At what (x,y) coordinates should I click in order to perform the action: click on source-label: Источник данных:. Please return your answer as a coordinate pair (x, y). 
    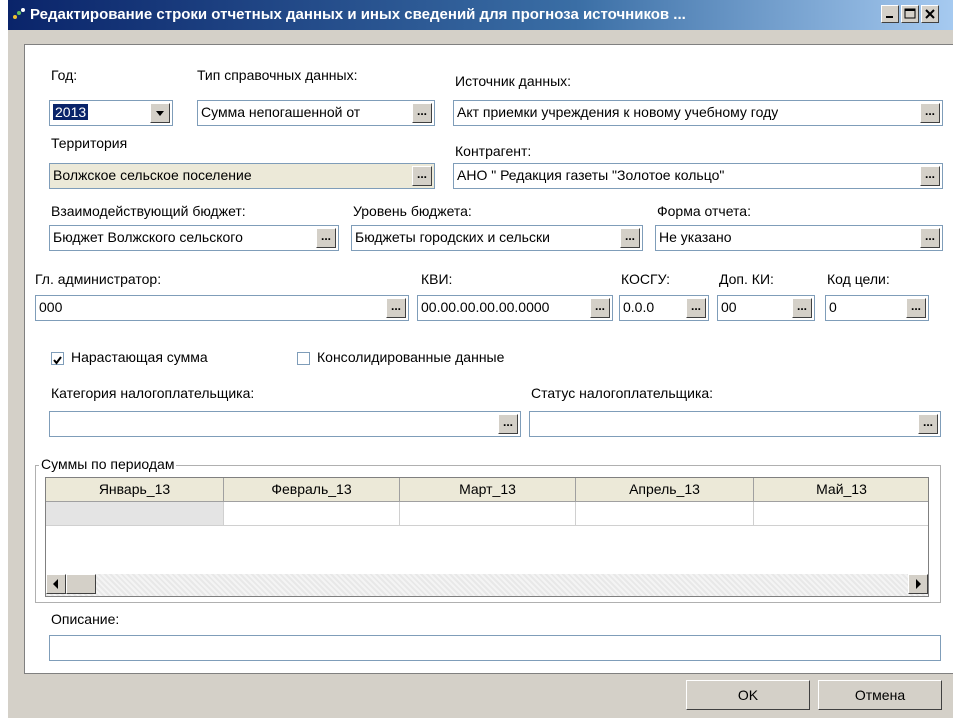
    Looking at the image, I should click on (513, 81).